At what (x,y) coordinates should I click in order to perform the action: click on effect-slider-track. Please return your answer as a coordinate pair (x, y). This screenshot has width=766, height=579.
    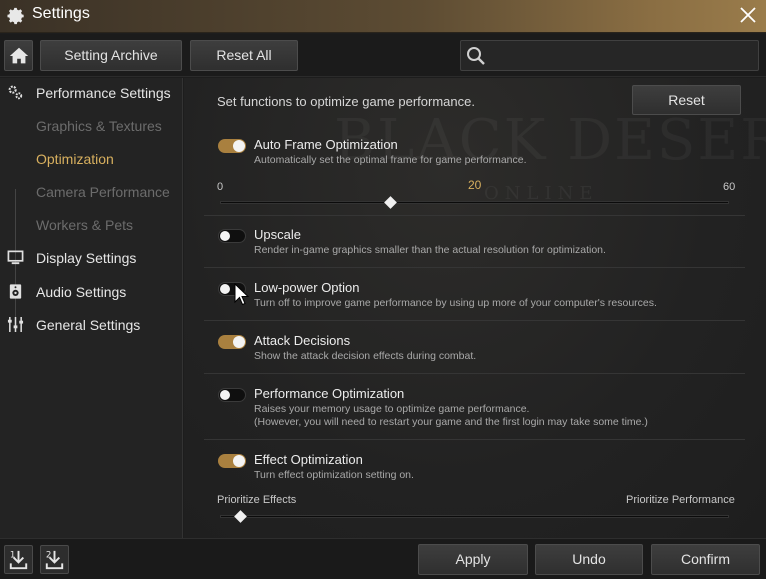
    Looking at the image, I should click on (474, 516).